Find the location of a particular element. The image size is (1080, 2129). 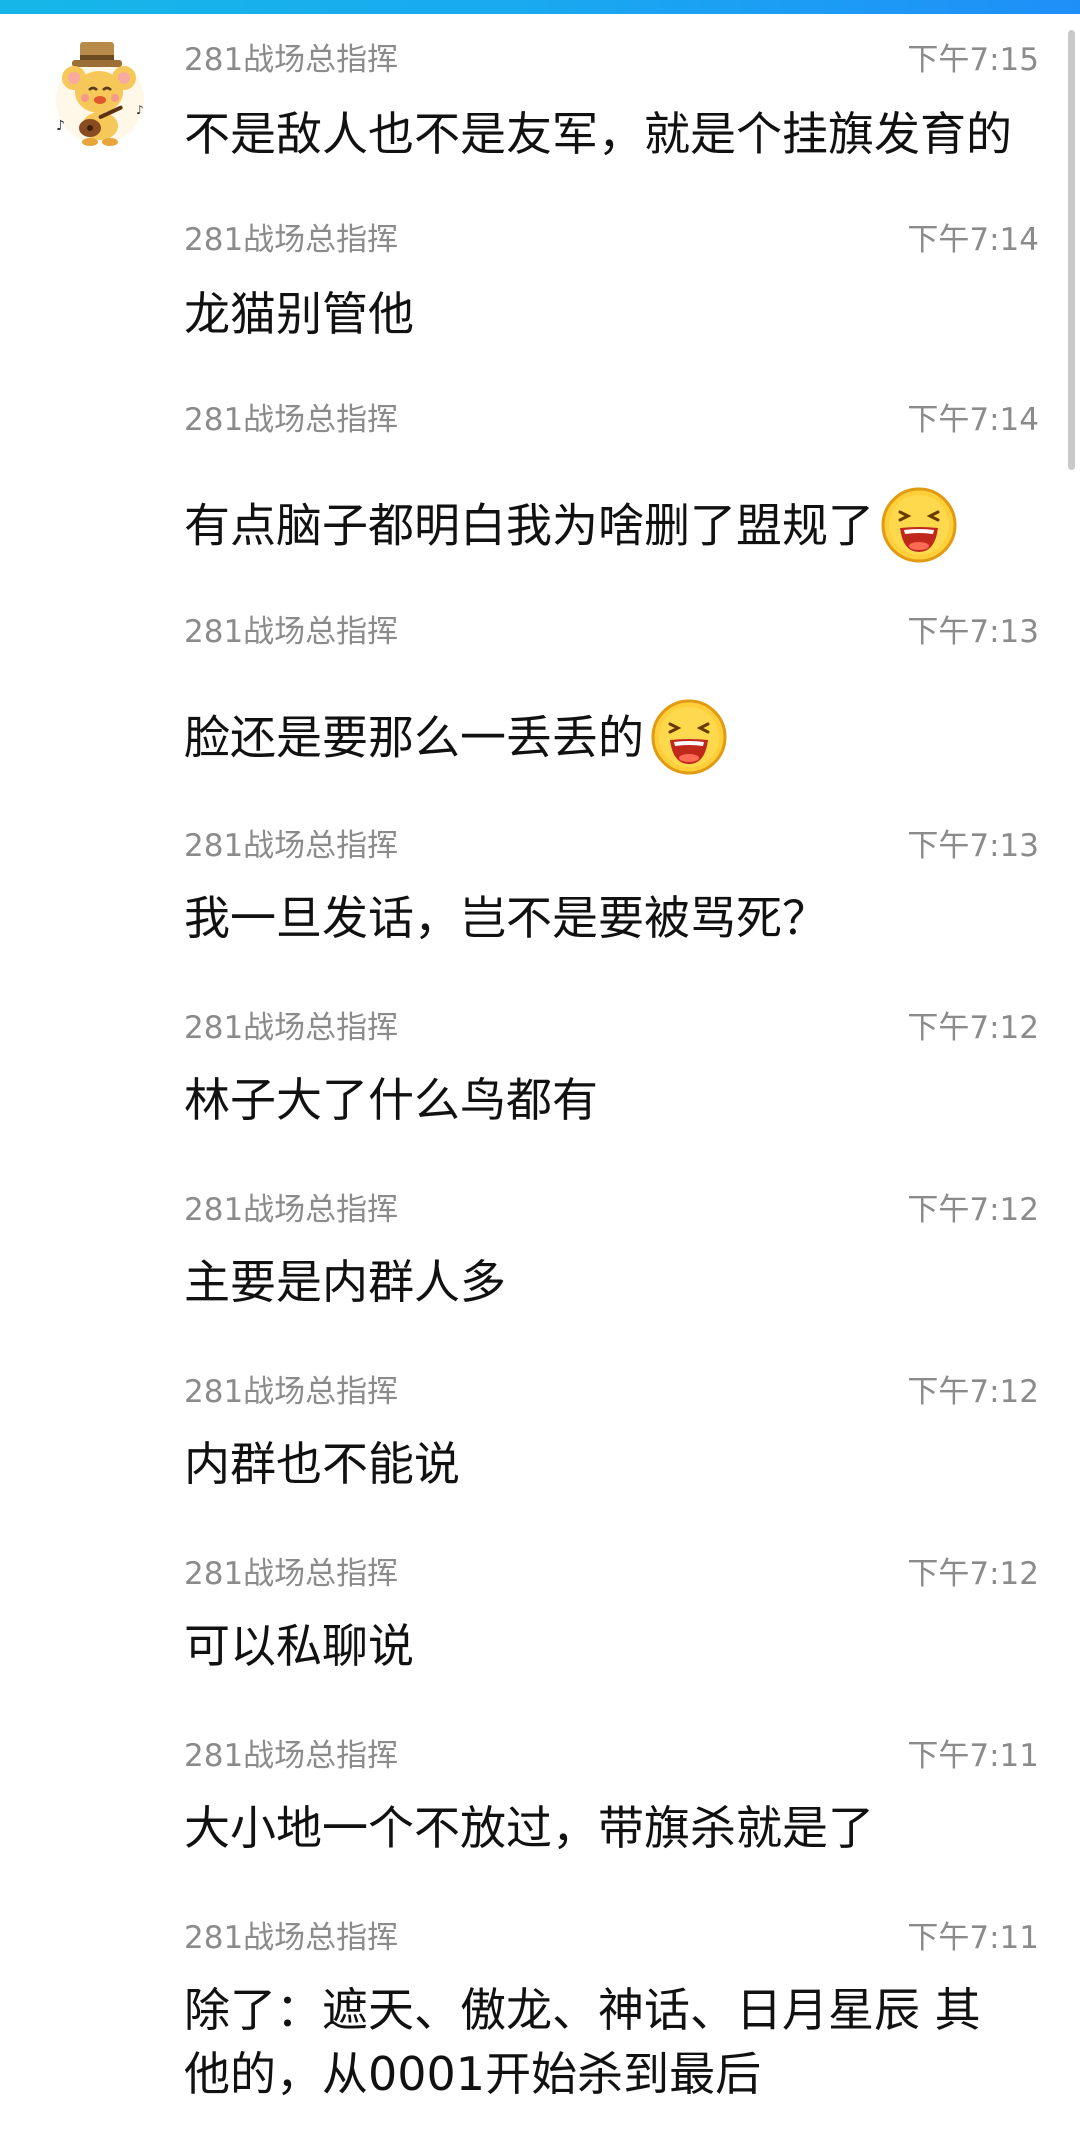

message-text: 除了：遮天、傲龙、神话、日月星辰 其他的，从0001开始杀到最后 is located at coordinates (582, 2042).